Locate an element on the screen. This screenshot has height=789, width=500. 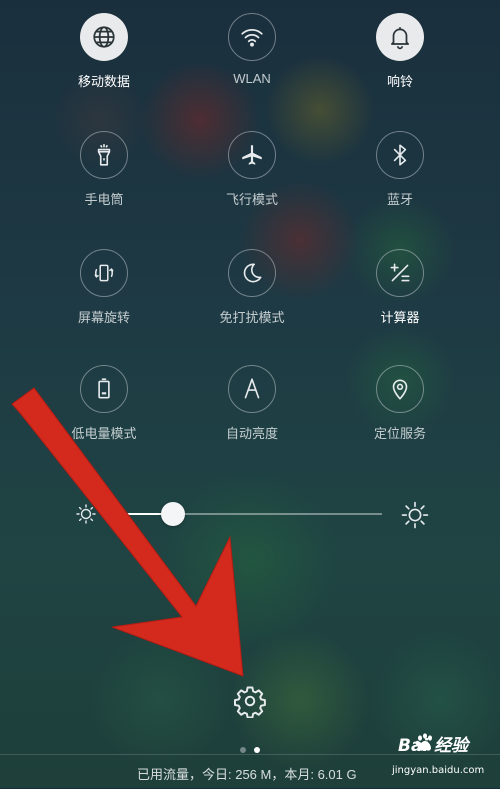
tile-label: 手电筒 is located at coordinates (104, 199).